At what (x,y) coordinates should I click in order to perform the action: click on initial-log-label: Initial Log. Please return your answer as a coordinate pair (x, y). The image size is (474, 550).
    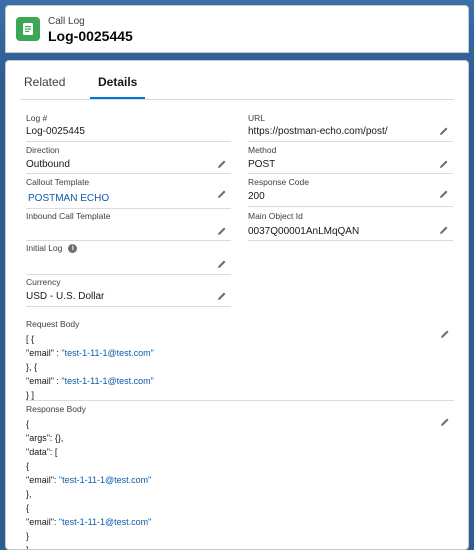
    Looking at the image, I should click on (44, 248).